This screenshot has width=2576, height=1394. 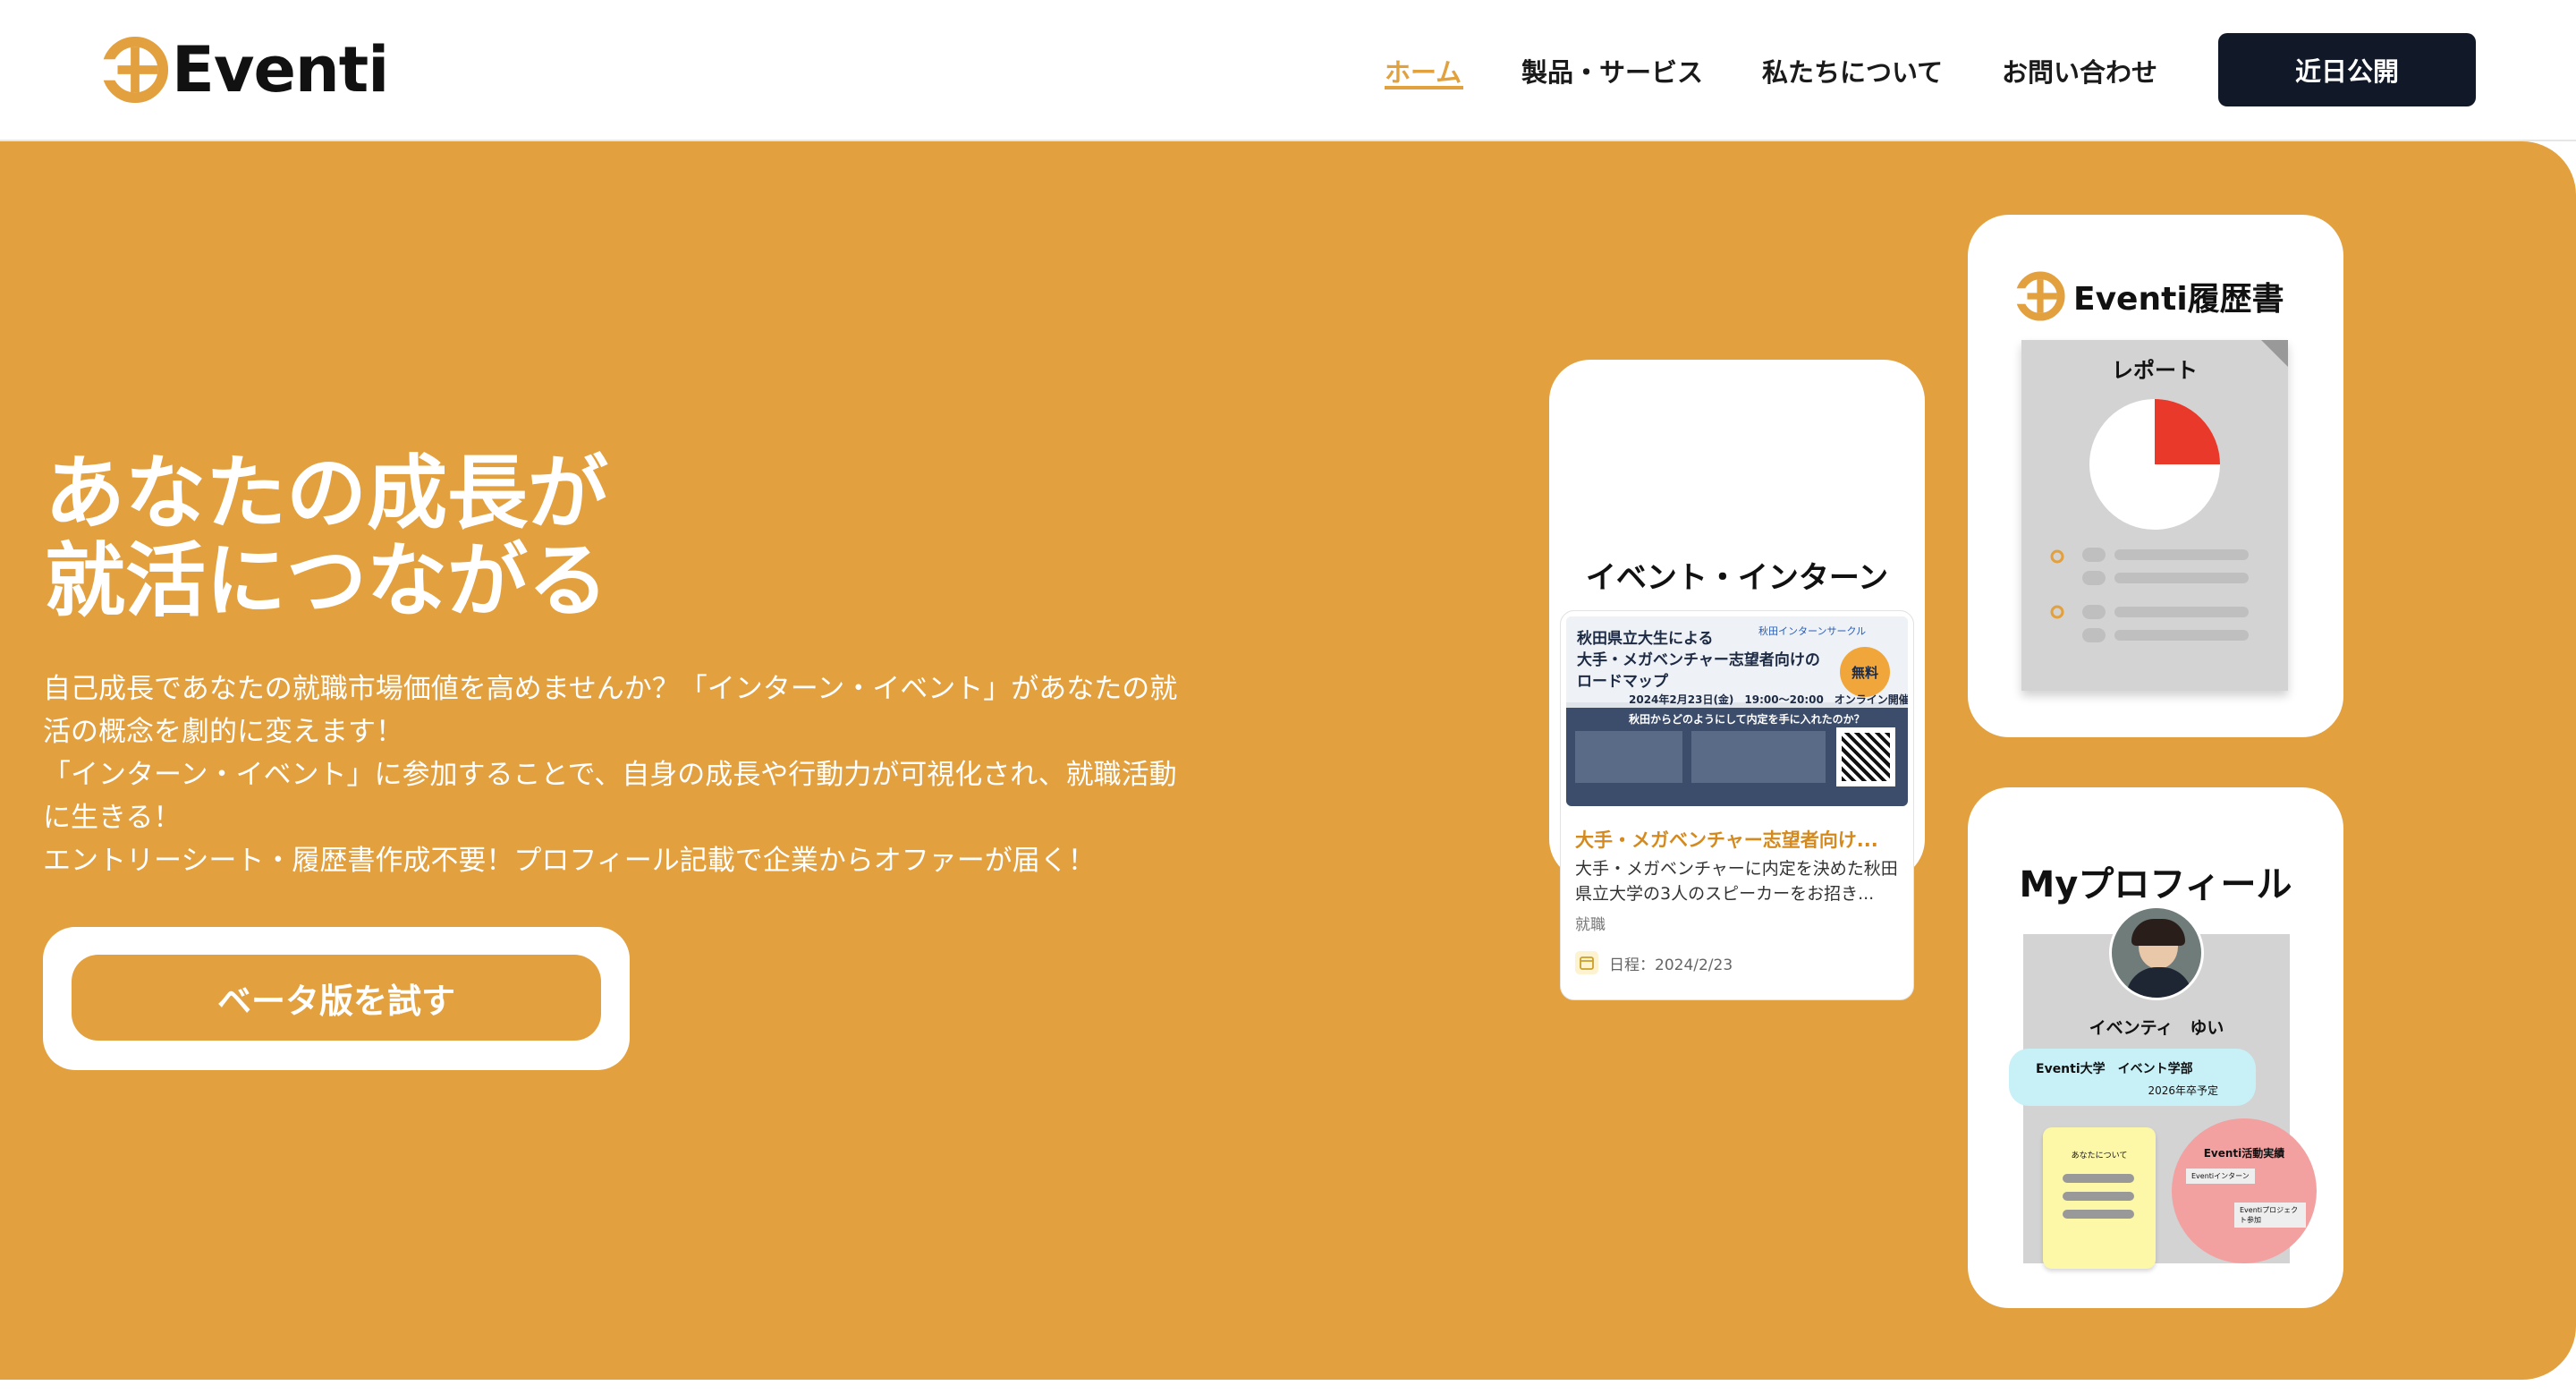 I want to click on profile-card-title: Myプロフィール, so click(x=2155, y=885).